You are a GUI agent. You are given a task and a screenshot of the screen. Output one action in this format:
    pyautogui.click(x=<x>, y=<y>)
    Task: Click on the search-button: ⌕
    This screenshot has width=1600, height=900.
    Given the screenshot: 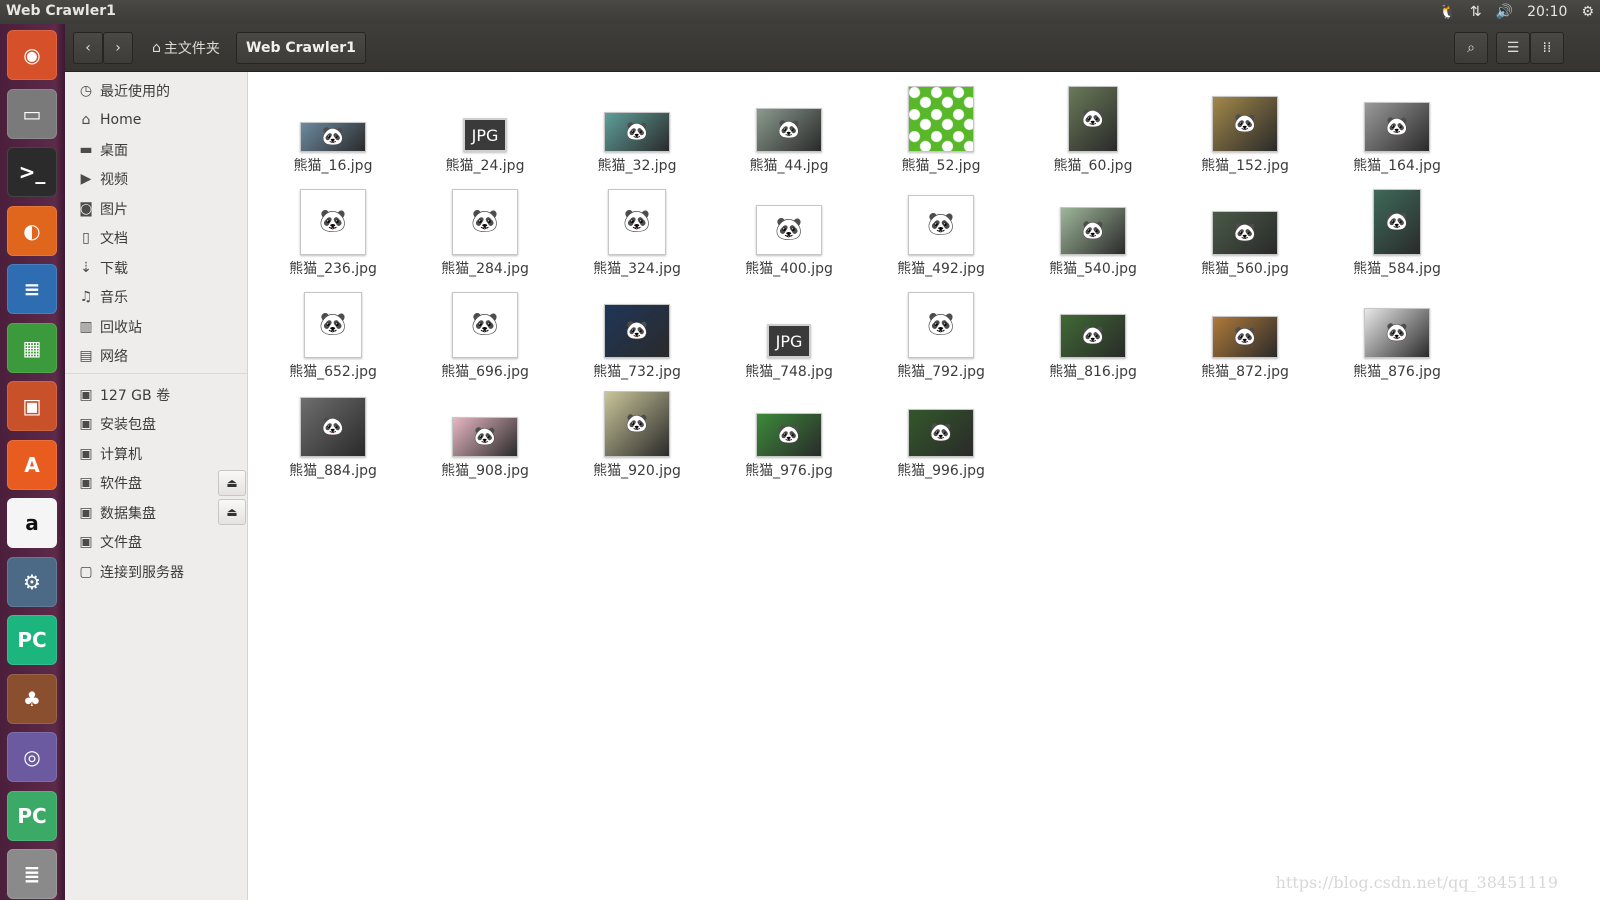 What is the action you would take?
    pyautogui.click(x=1471, y=48)
    